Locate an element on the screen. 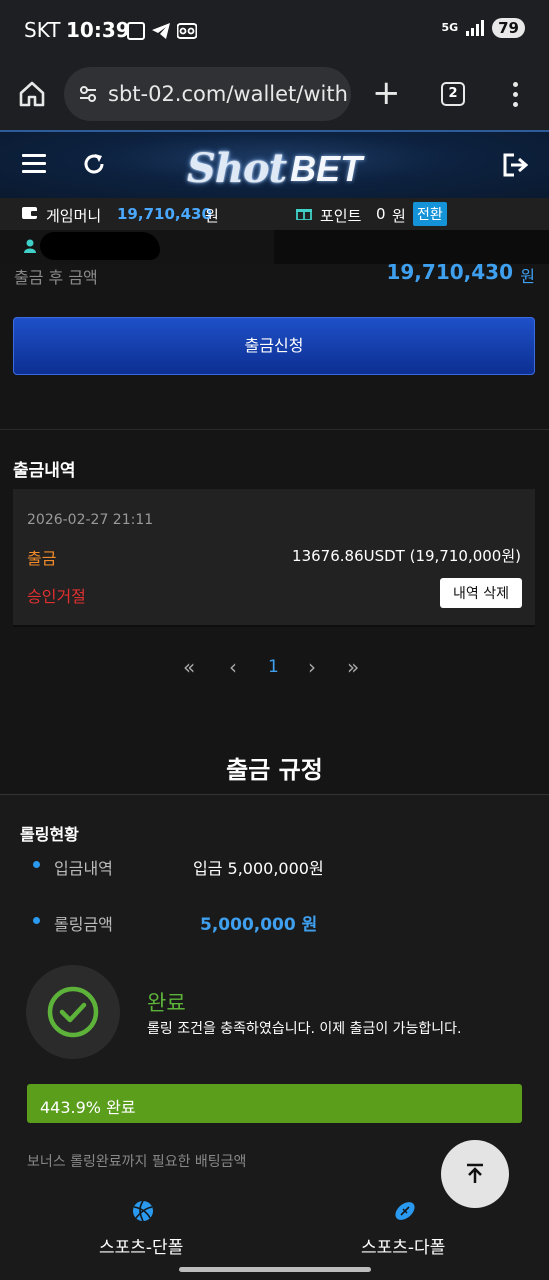 Image resolution: width=549 pixels, height=1280 pixels. history-title: 출금내역 is located at coordinates (44, 471).